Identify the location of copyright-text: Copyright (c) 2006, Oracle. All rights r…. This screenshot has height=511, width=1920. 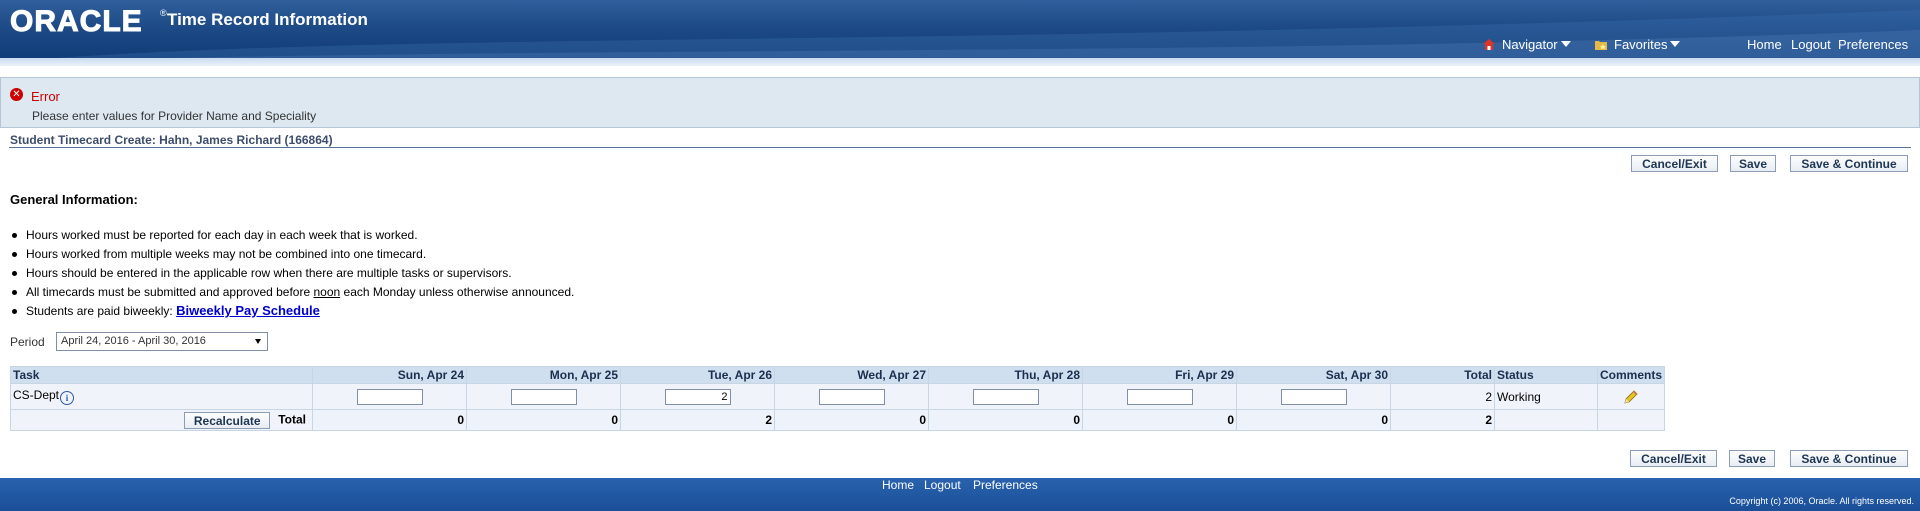
(1821, 501).